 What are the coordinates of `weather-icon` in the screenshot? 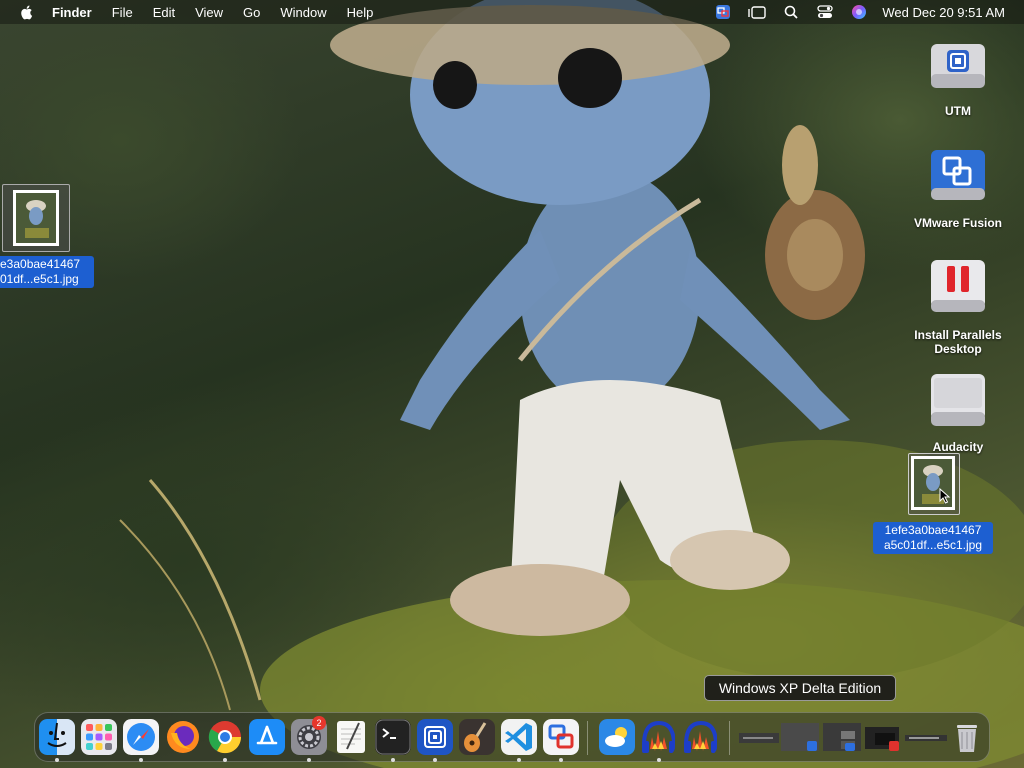 It's located at (617, 737).